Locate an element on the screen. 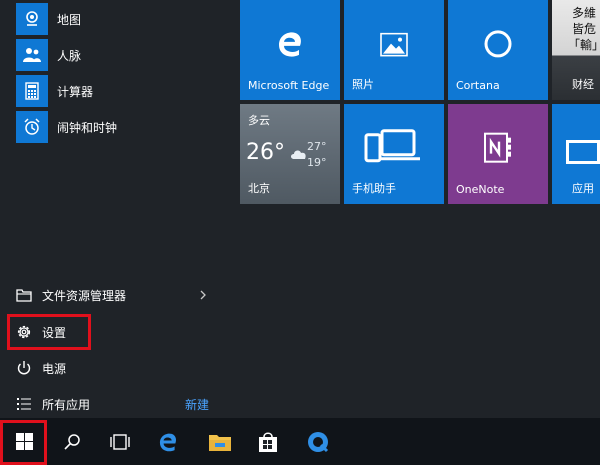 This screenshot has height=465, width=600. power-item: 电源 is located at coordinates (119, 368).